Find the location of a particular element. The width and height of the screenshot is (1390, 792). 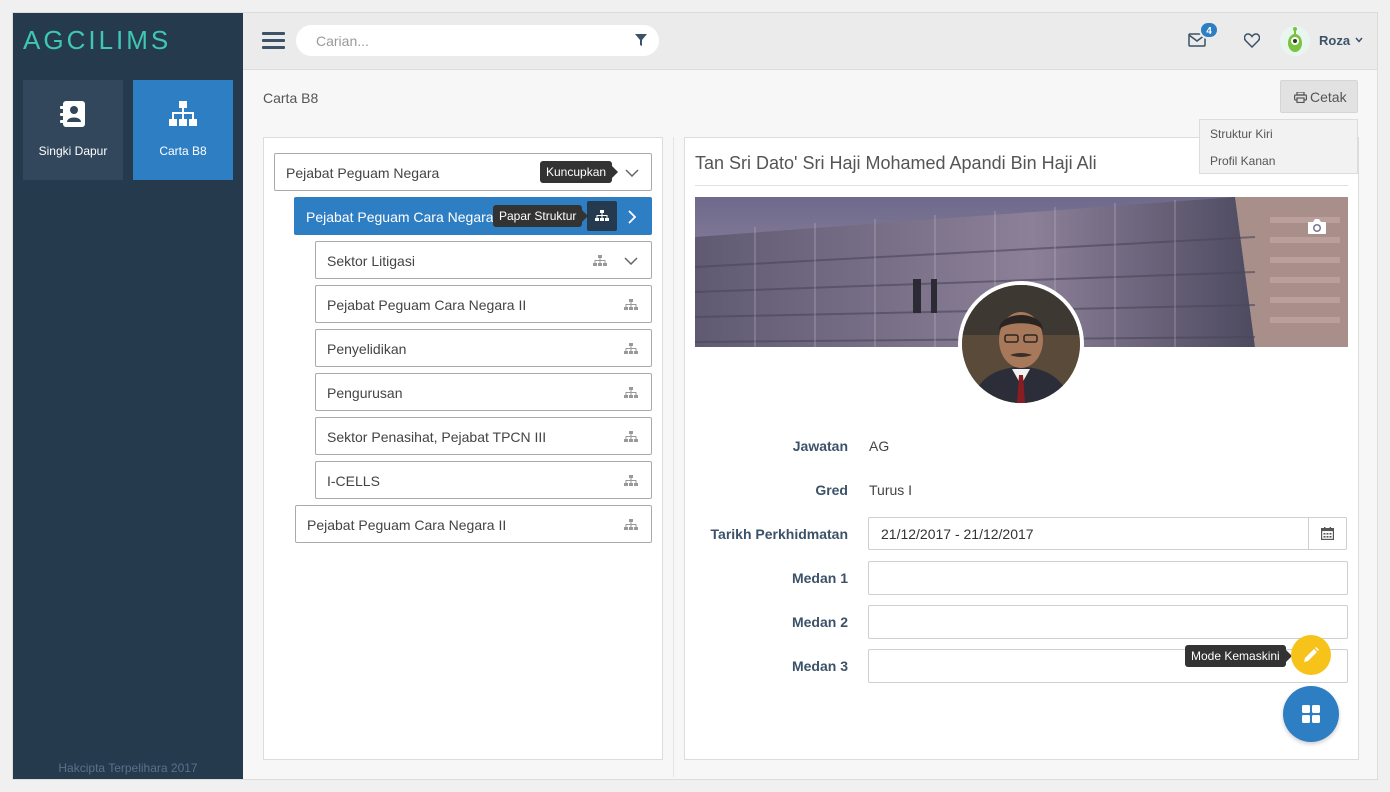

tree-node-label: Sektor Penasihat, Pejabat TPCN III is located at coordinates (437, 437).